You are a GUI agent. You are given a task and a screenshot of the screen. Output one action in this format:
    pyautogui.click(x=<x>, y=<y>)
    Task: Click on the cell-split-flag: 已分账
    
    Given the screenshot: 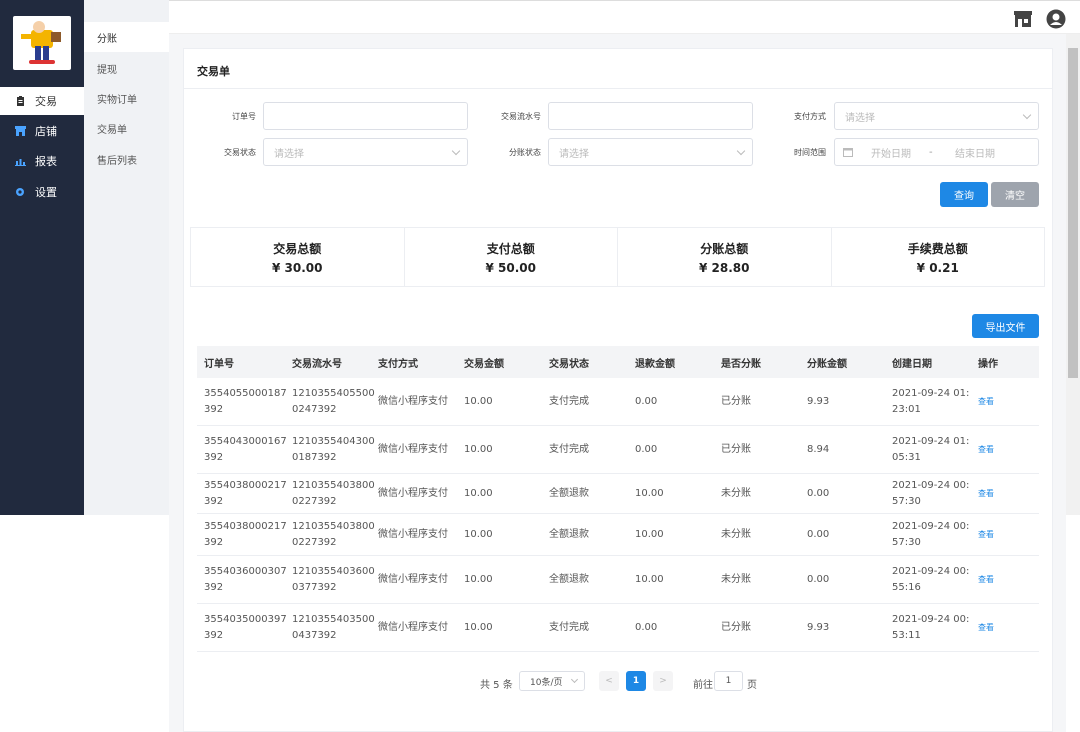 What is the action you would take?
    pyautogui.click(x=736, y=449)
    